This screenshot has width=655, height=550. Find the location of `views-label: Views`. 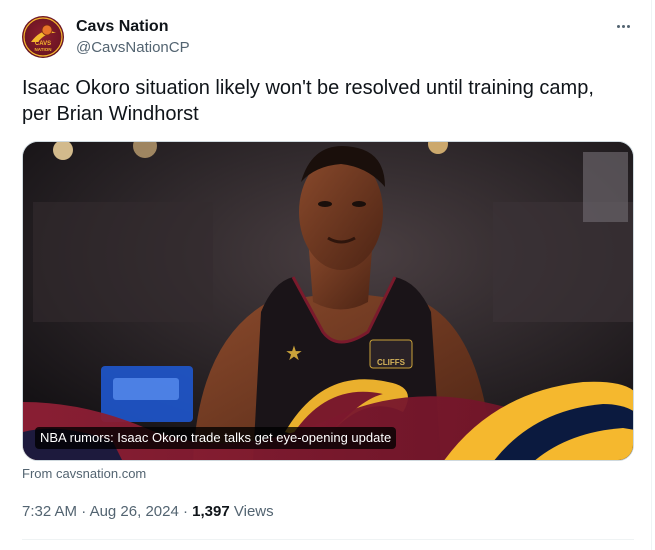

views-label: Views is located at coordinates (253, 511).